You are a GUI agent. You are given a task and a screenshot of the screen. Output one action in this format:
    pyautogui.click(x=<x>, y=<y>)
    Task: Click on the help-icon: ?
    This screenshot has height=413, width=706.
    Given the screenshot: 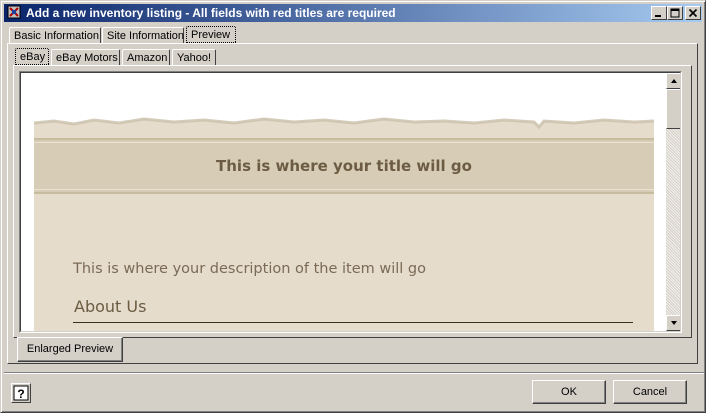 What is the action you would take?
    pyautogui.click(x=21, y=393)
    